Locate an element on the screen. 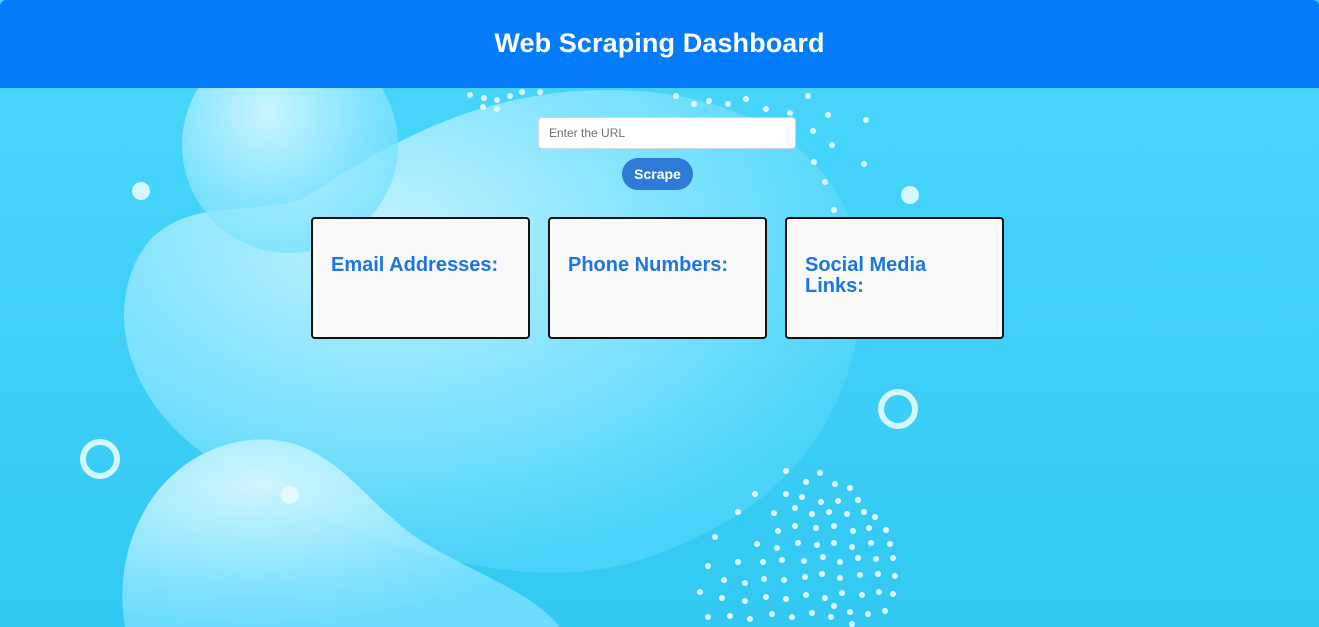  scrape-button: Scrape is located at coordinates (657, 174).